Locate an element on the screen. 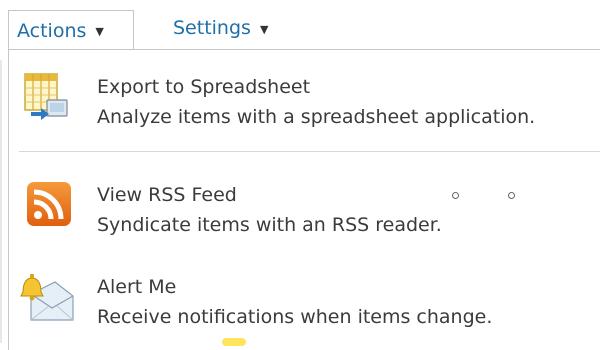  menu-item-title: View RSS Feed is located at coordinates (167, 195).